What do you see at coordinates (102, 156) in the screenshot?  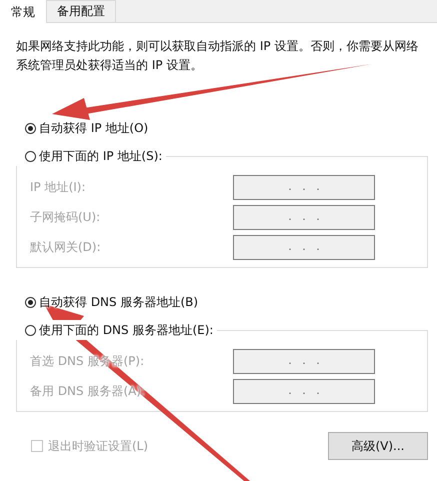 I see `radio-label: 使用下面的 IP 地址(S):` at bounding box center [102, 156].